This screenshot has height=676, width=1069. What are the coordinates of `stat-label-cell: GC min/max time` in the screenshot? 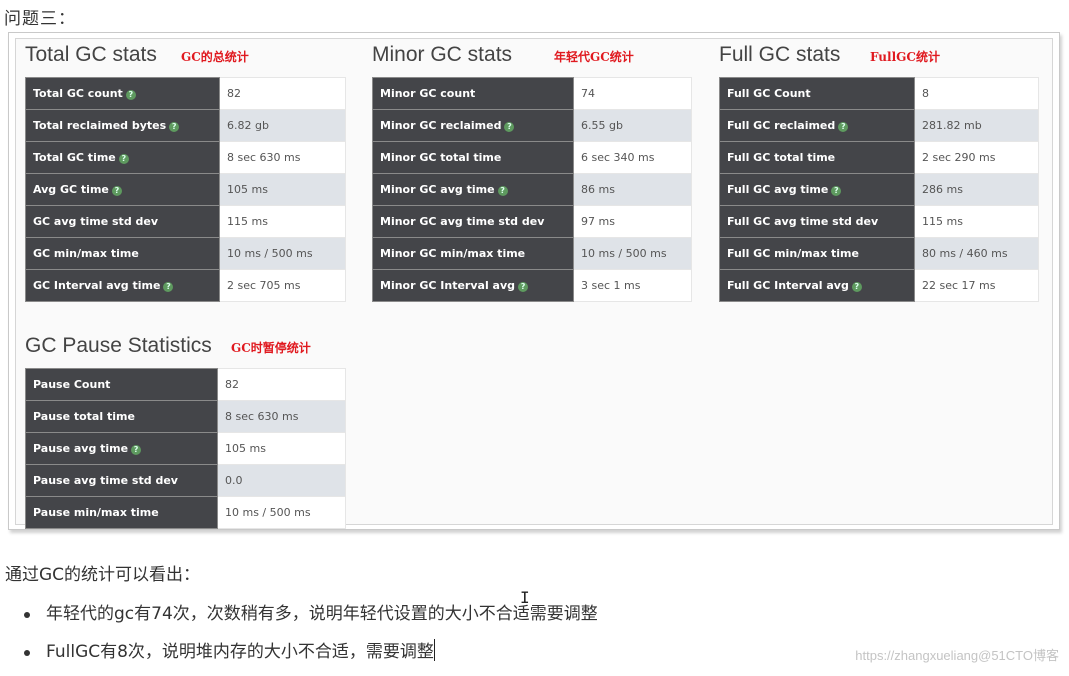 It's located at (122, 253).